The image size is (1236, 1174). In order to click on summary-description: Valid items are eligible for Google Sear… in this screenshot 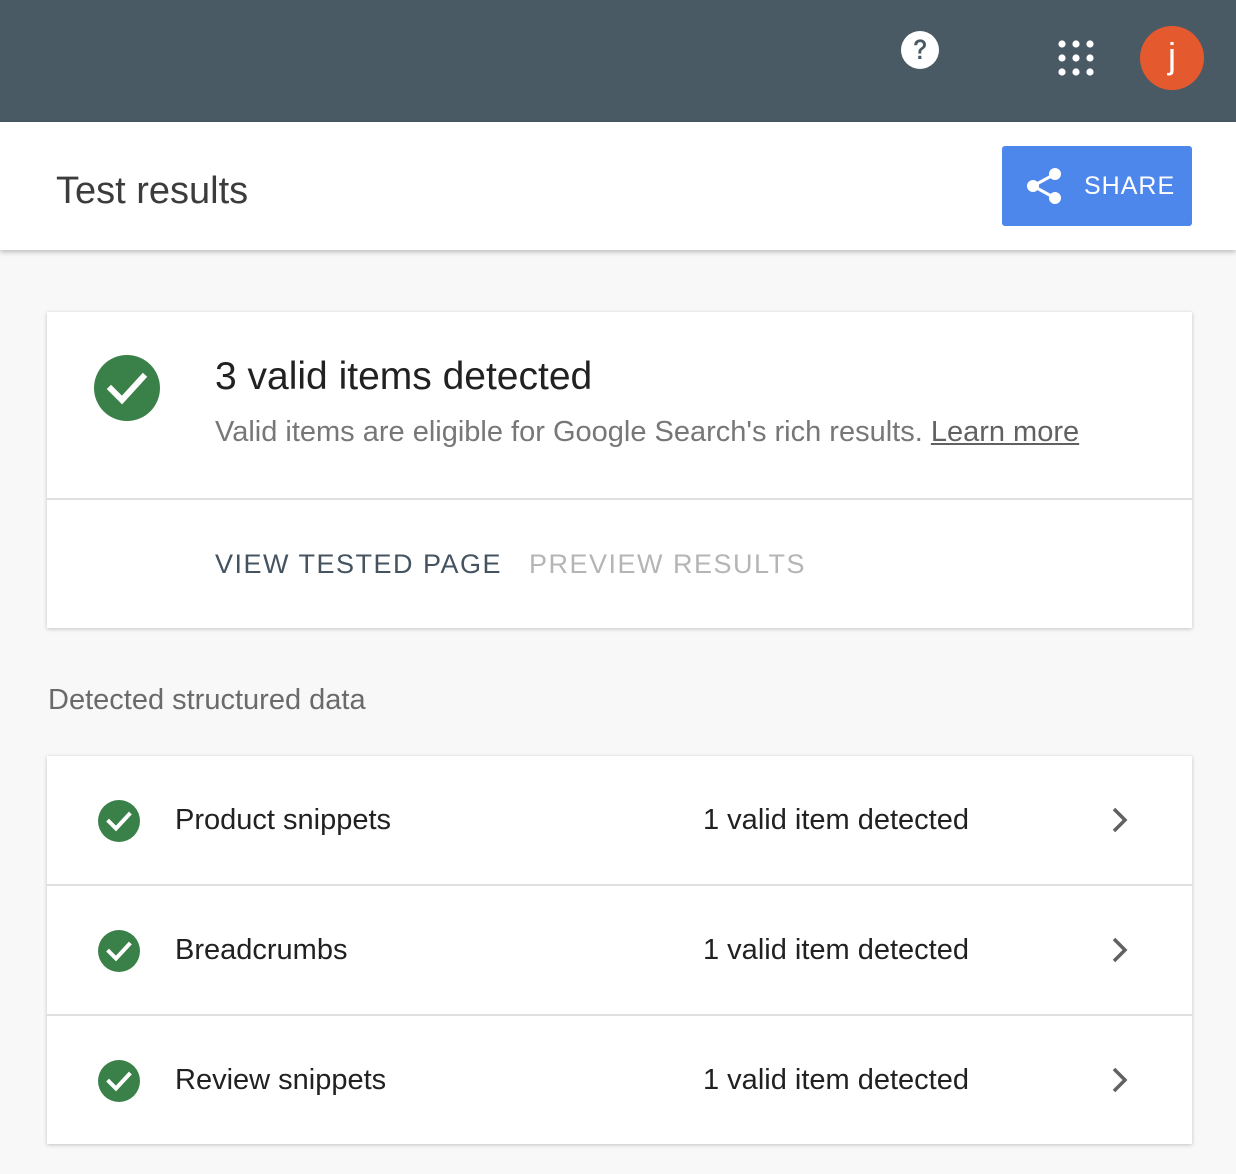, I will do `click(647, 432)`.